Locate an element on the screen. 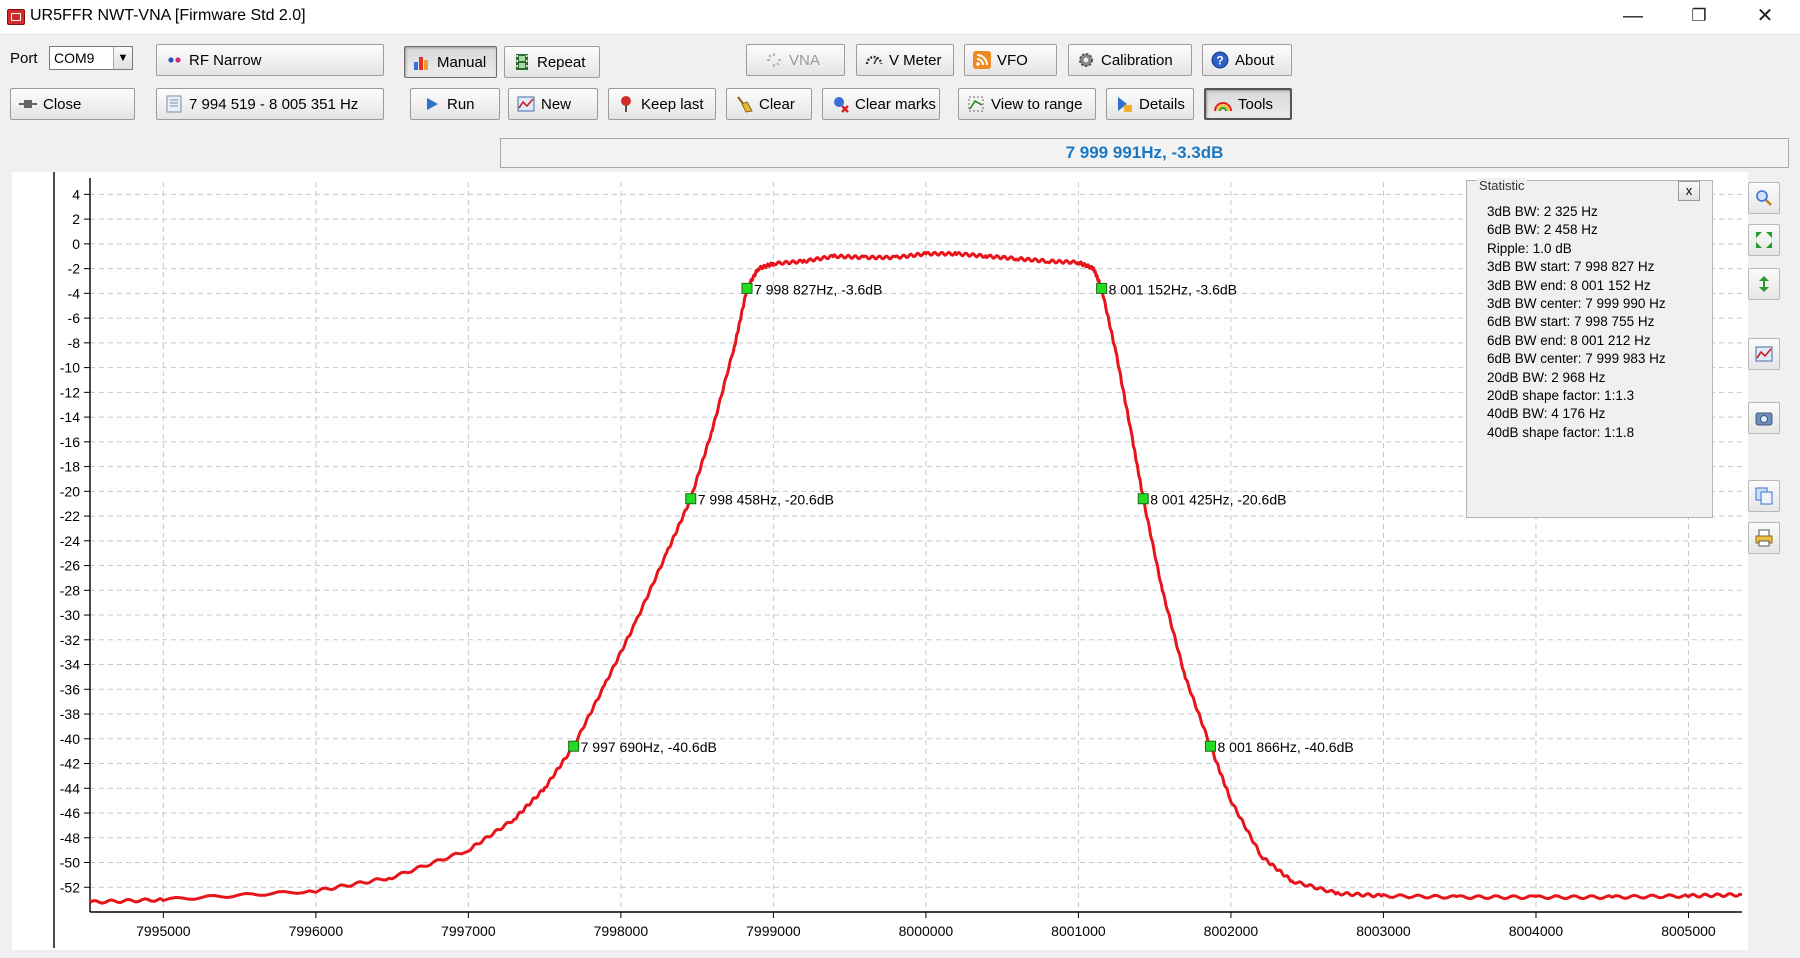  vna-button: VNA is located at coordinates (795, 60).